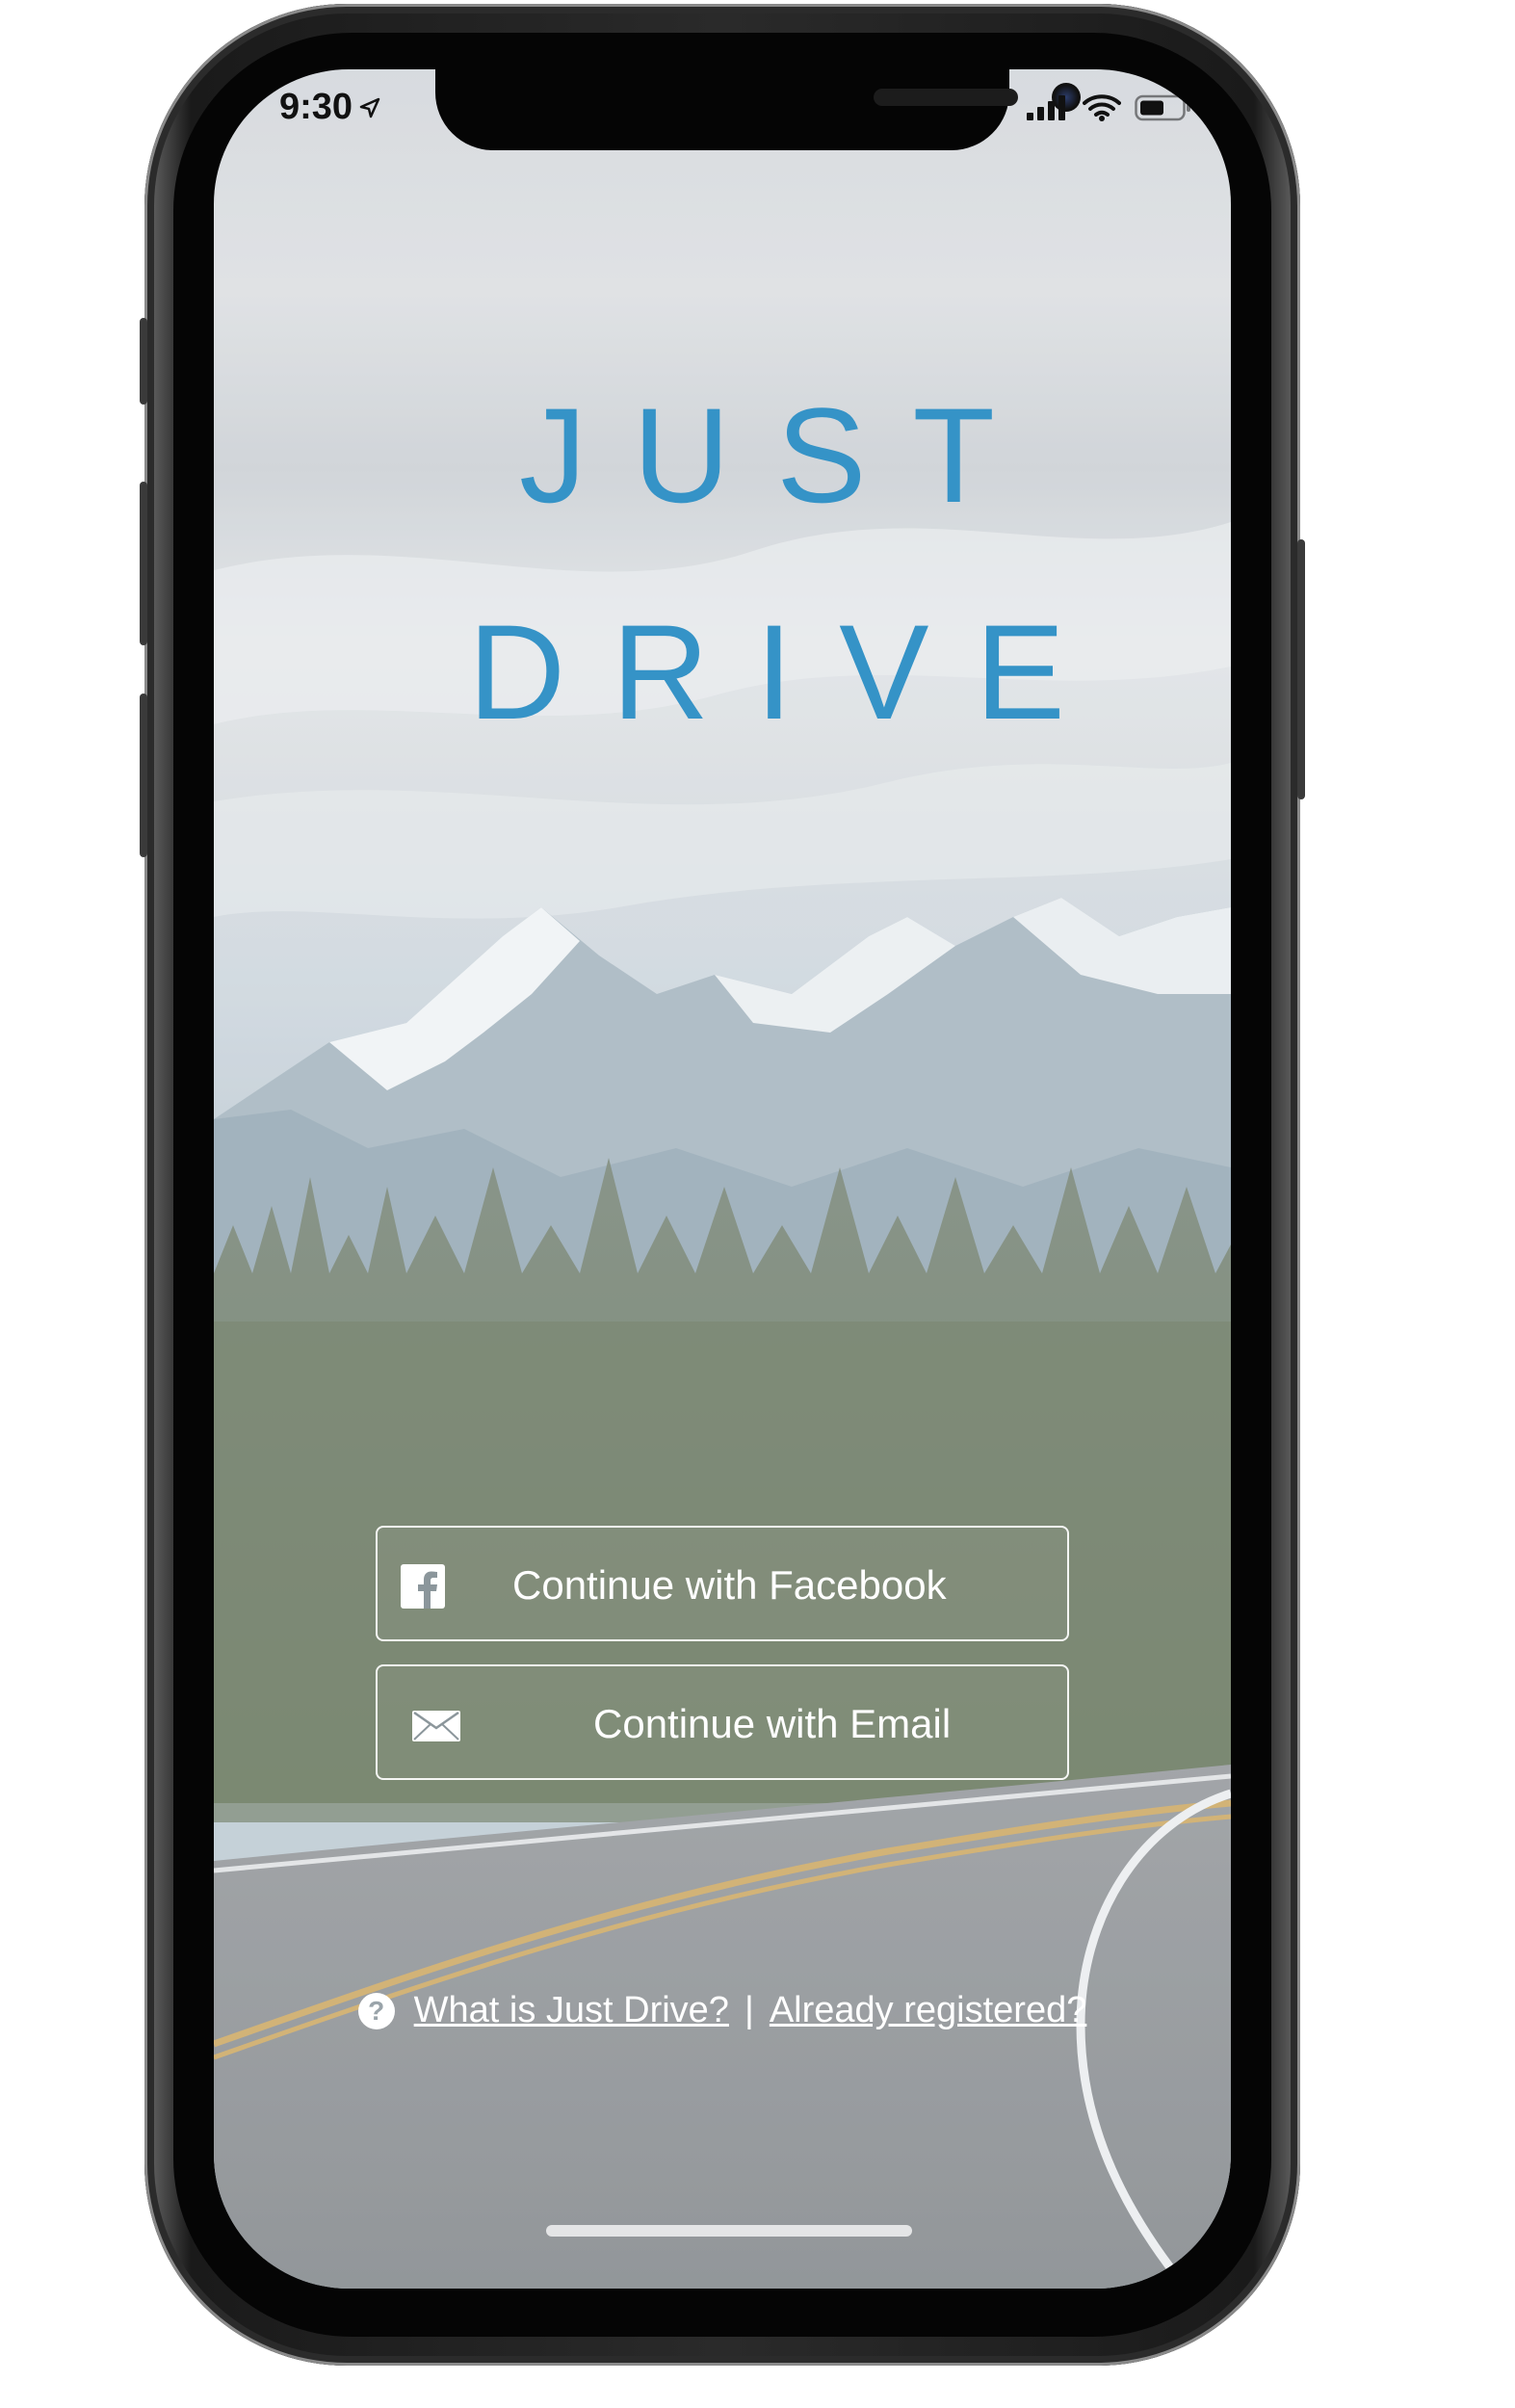 The image size is (1515, 2408). What do you see at coordinates (376, 2010) in the screenshot?
I see `question-circle-icon: ?` at bounding box center [376, 2010].